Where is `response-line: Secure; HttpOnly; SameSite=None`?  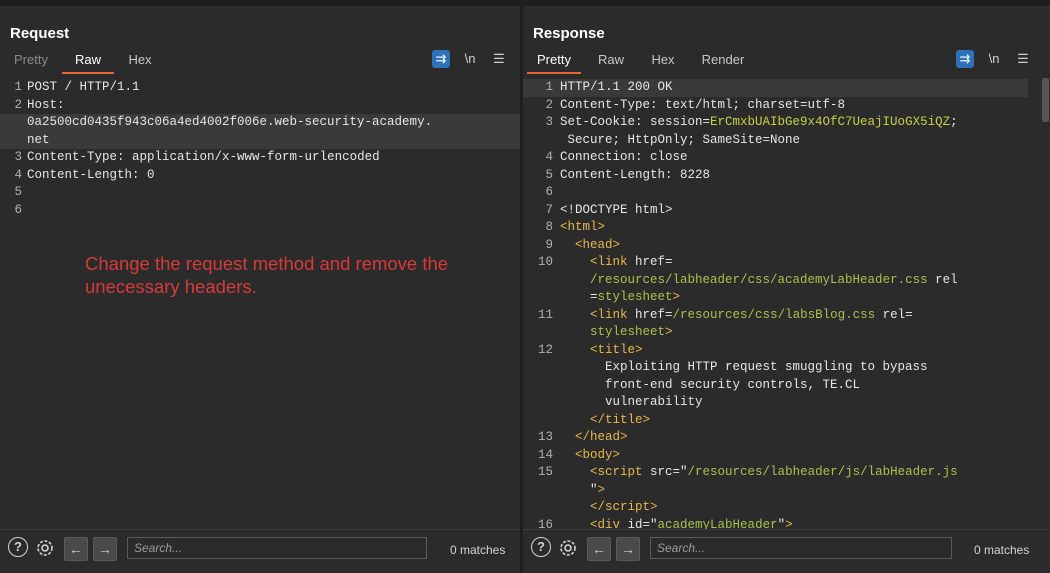
response-line: Secure; HttpOnly; SameSite=None is located at coordinates (775, 141).